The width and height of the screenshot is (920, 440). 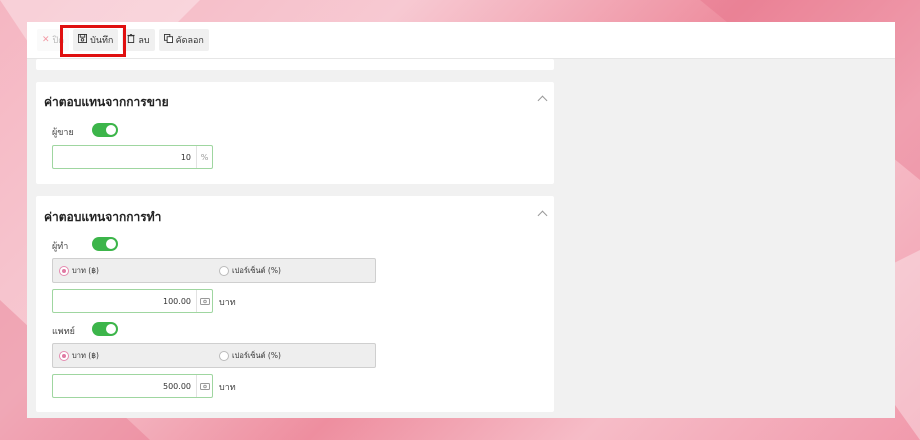 What do you see at coordinates (60, 247) in the screenshot?
I see `doer-label: ผู้ทำ` at bounding box center [60, 247].